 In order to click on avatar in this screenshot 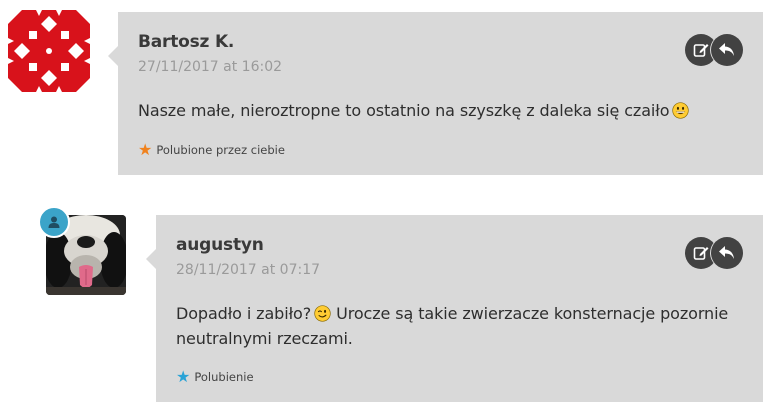, I will do `click(49, 51)`.